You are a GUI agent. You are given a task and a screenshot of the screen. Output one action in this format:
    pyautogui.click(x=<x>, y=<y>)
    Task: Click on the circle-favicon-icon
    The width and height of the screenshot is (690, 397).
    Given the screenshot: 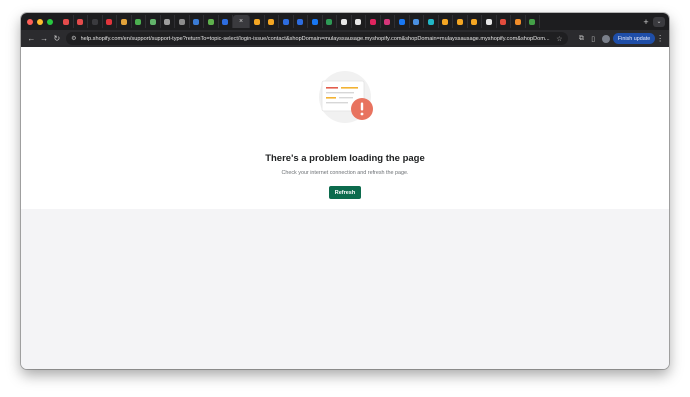 What is the action you would take?
    pyautogui.click(x=181, y=21)
    